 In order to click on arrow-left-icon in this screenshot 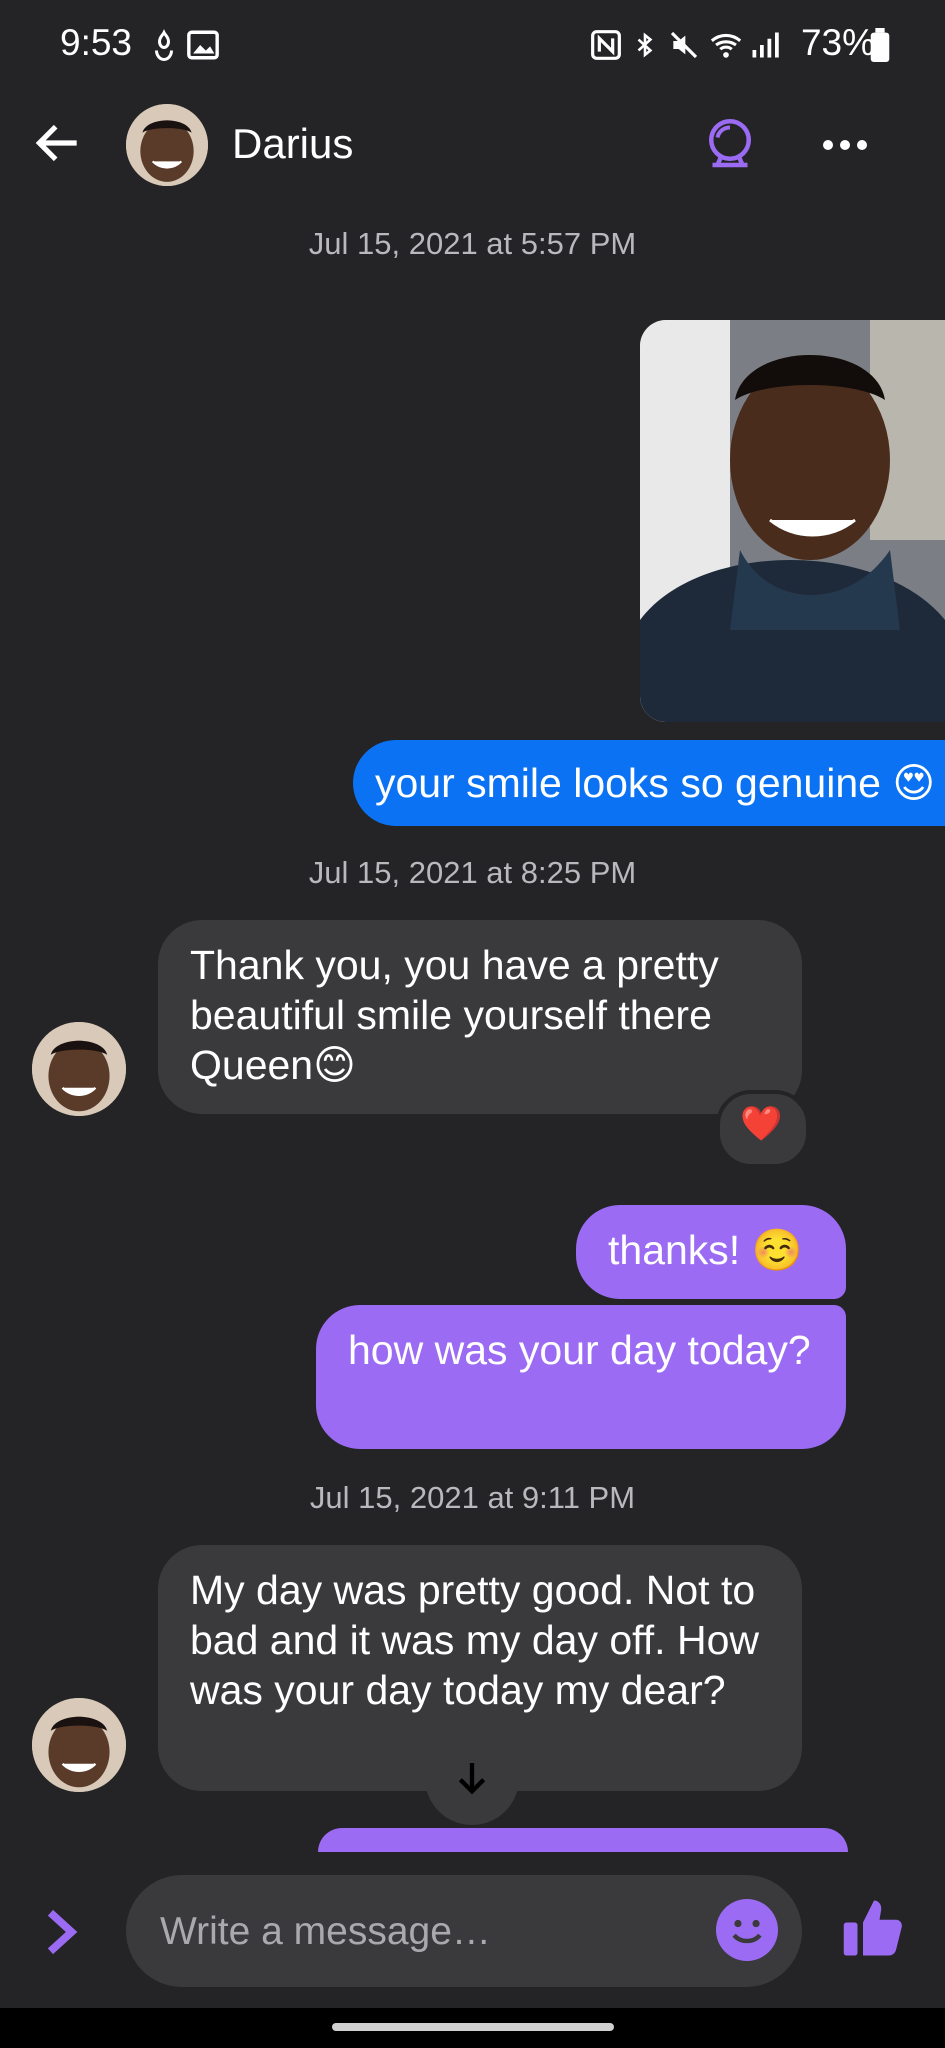, I will do `click(58, 143)`.